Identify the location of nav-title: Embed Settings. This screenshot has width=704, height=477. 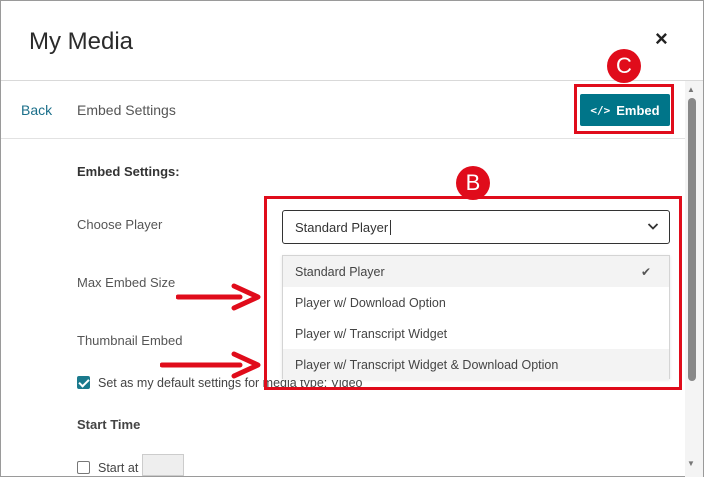
(126, 110).